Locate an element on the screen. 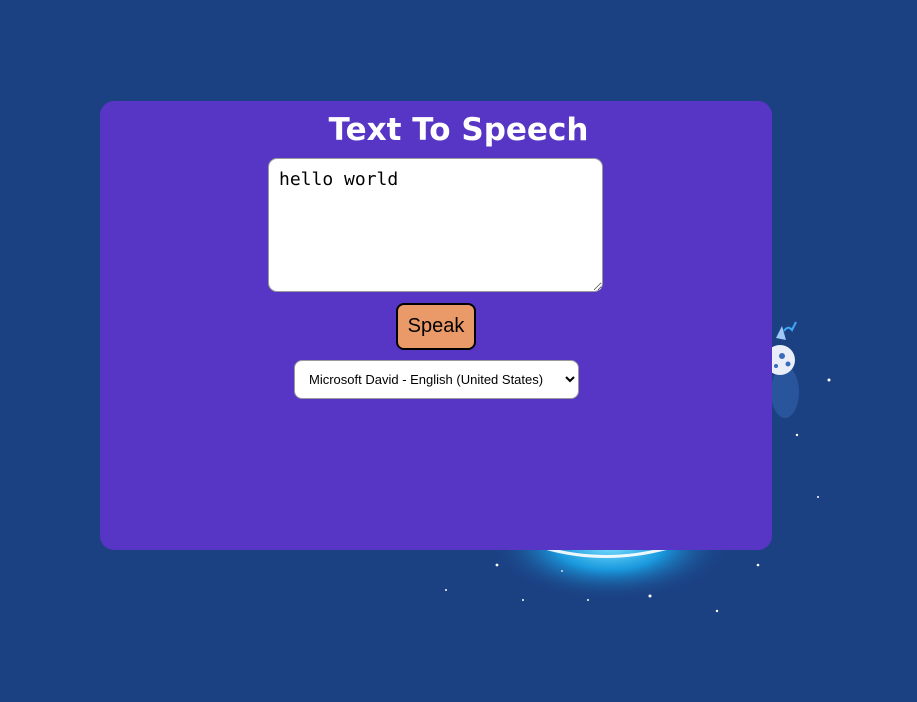  page-title: Text To Speech is located at coordinates (458, 130).